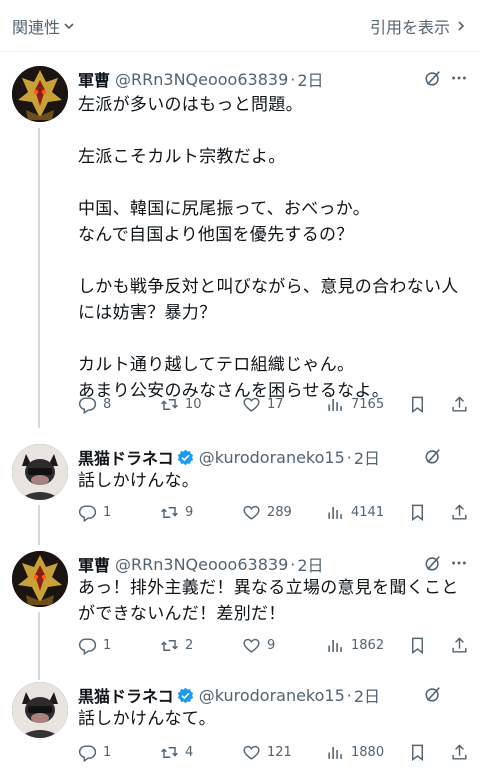 The width and height of the screenshot is (480, 776). Describe the element at coordinates (279, 752) in the screenshot. I see `like-count: 121` at that location.